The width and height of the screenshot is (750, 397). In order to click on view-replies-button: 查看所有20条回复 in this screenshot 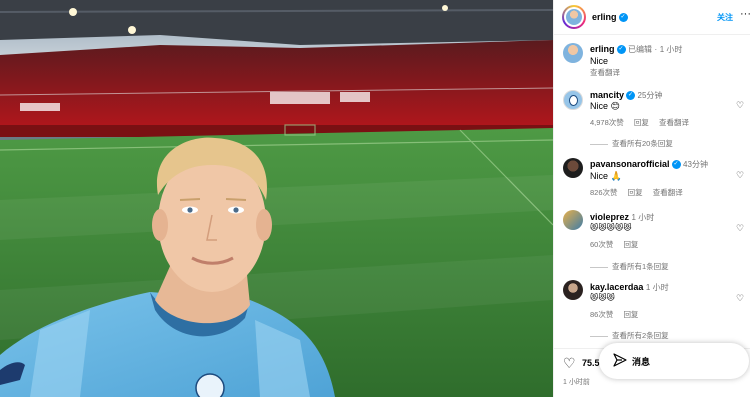, I will do `click(631, 143)`.